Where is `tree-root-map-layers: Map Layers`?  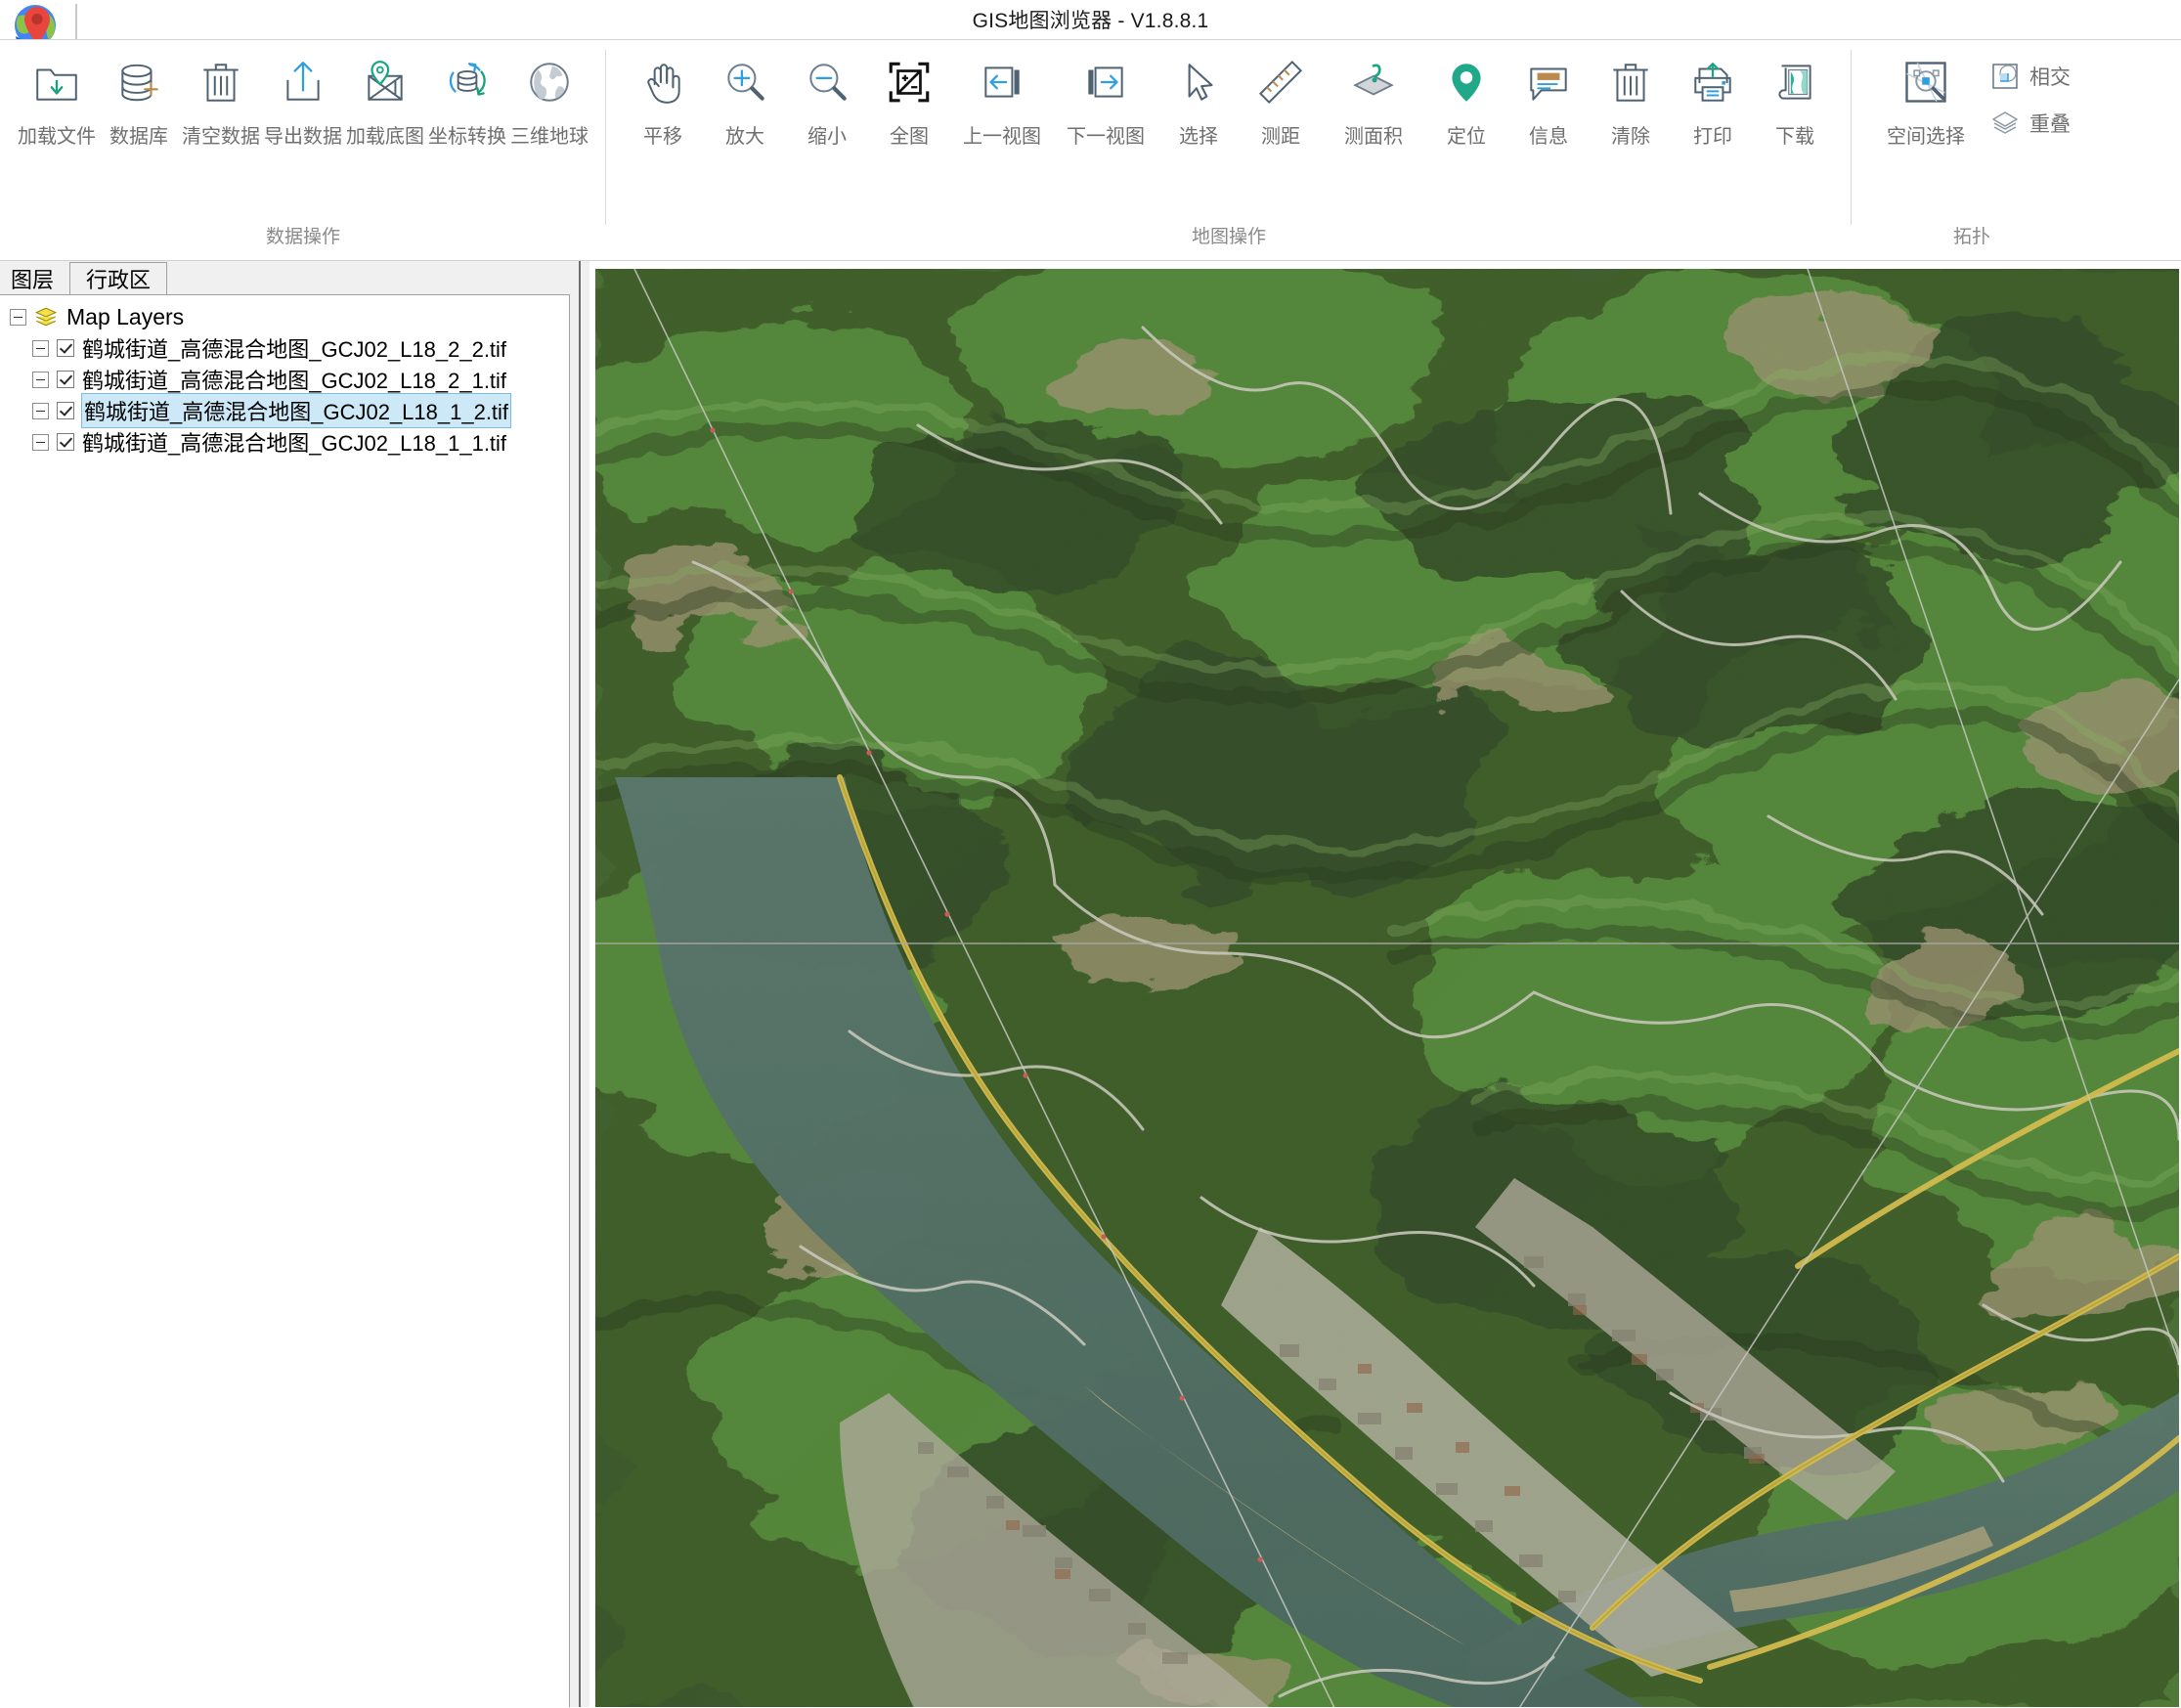 tree-root-map-layers: Map Layers is located at coordinates (284, 316).